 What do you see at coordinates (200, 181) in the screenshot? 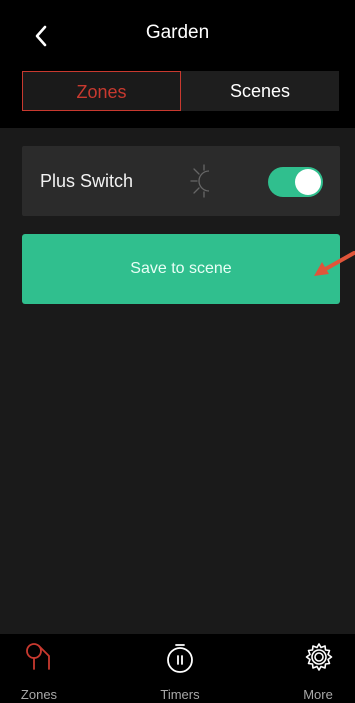
I see `night-mode-icon` at bounding box center [200, 181].